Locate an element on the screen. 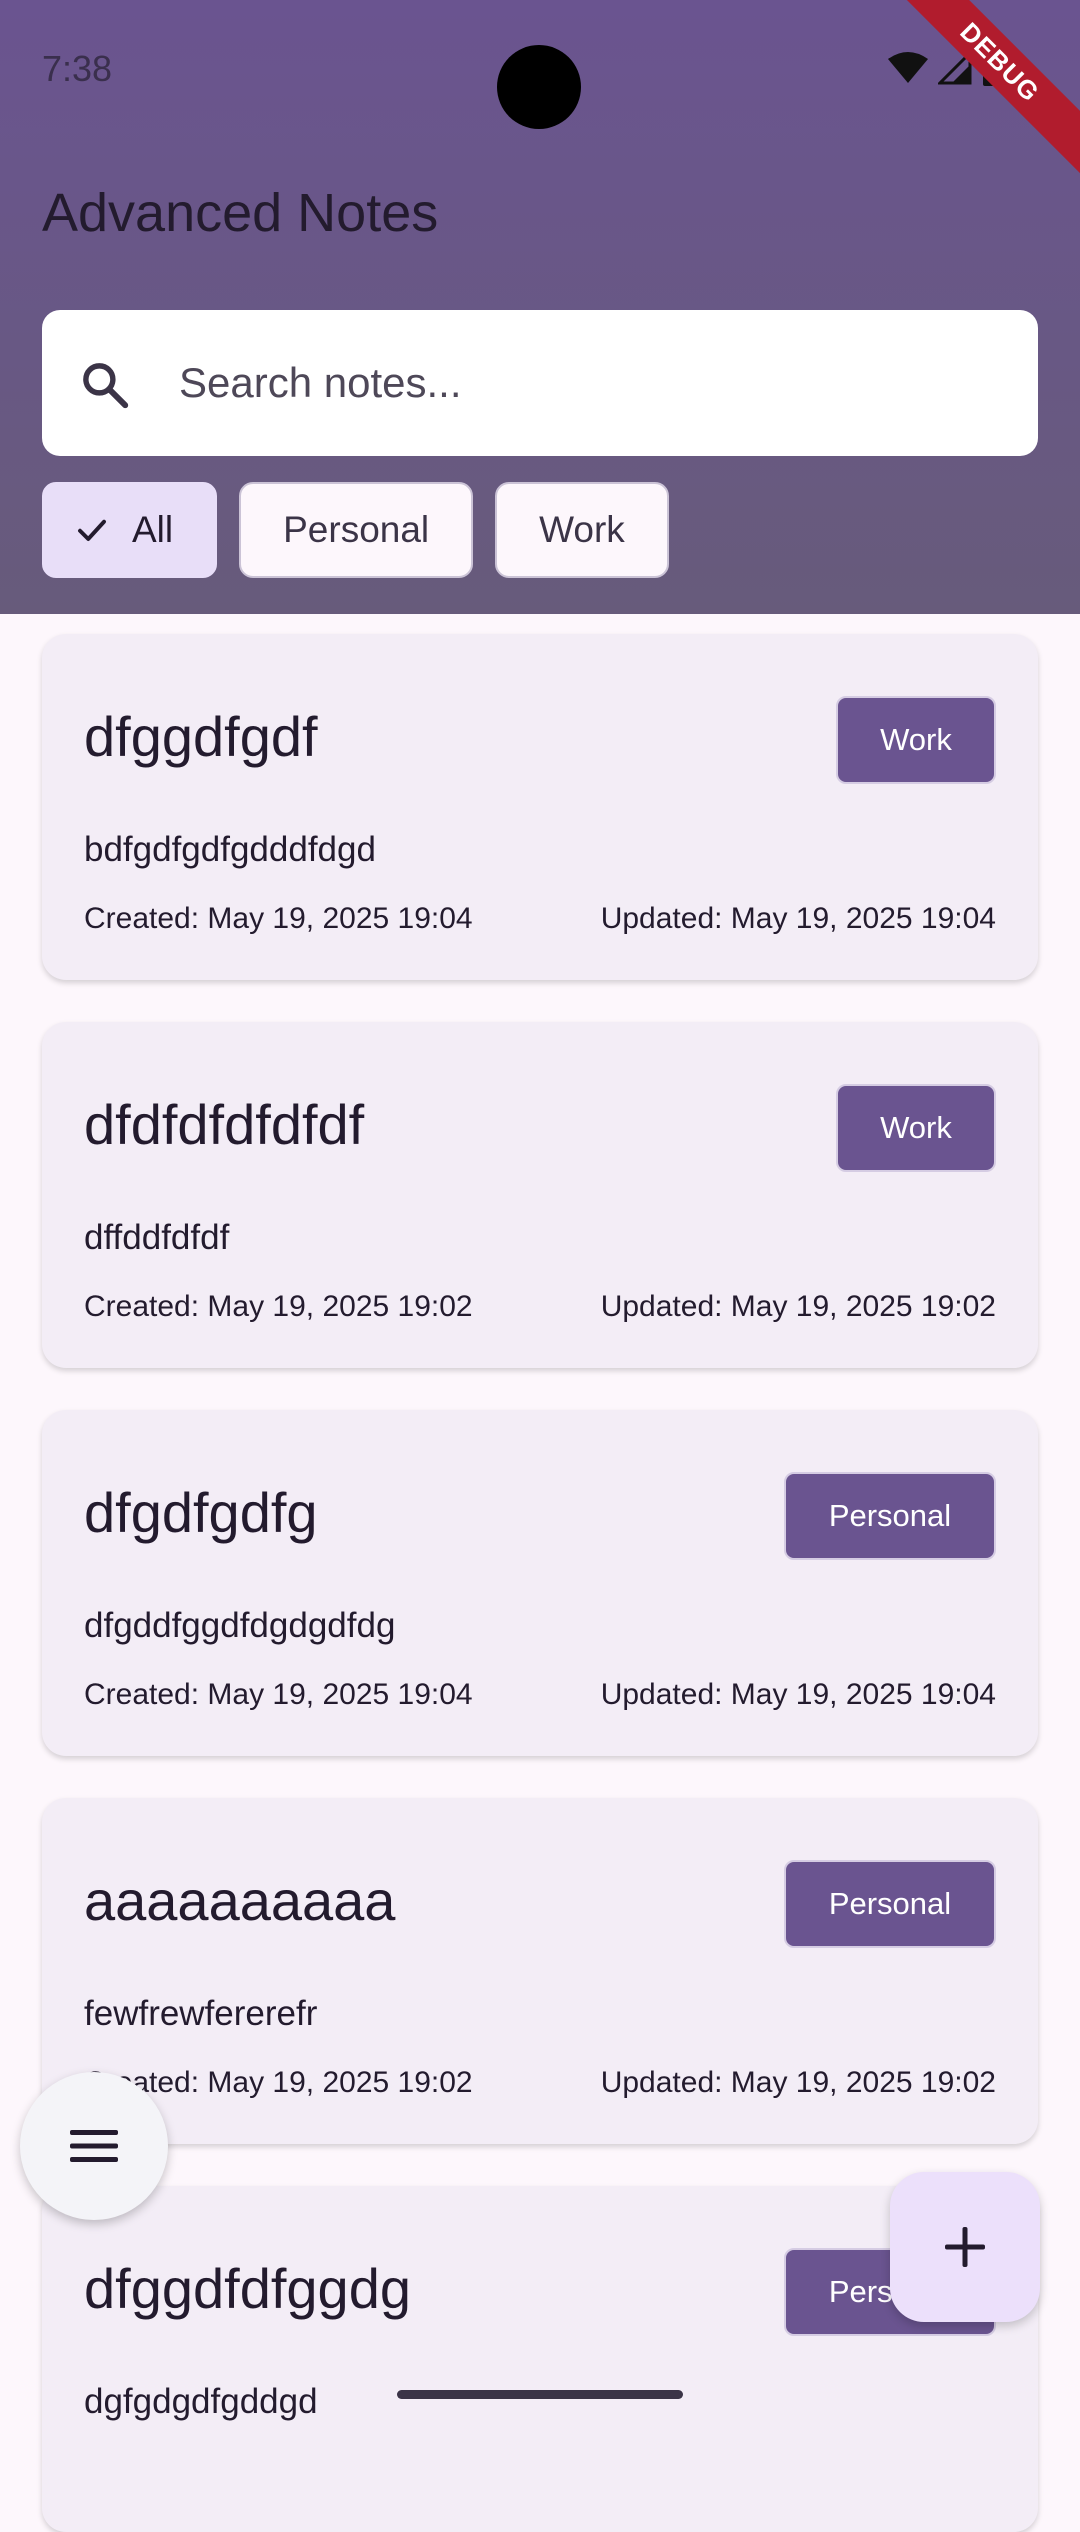  created-date: Created: May 19, 2025 19:02 is located at coordinates (278, 1306).